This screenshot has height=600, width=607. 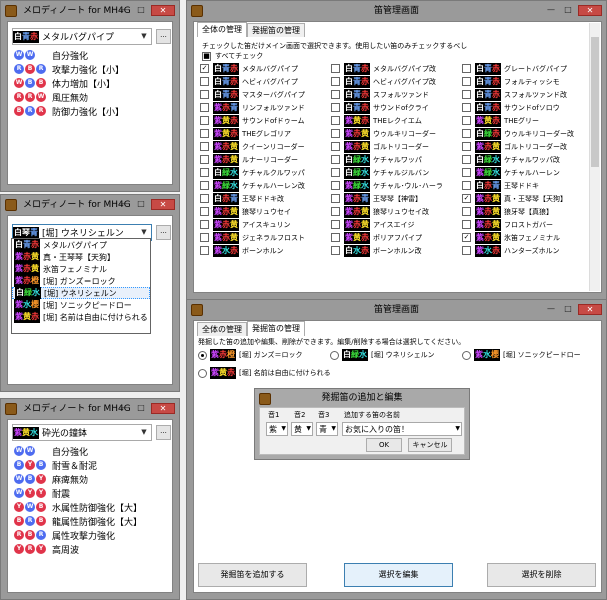 What do you see at coordinates (252, 575) in the screenshot?
I see `add-excavated-button: 発掘笛を追加する` at bounding box center [252, 575].